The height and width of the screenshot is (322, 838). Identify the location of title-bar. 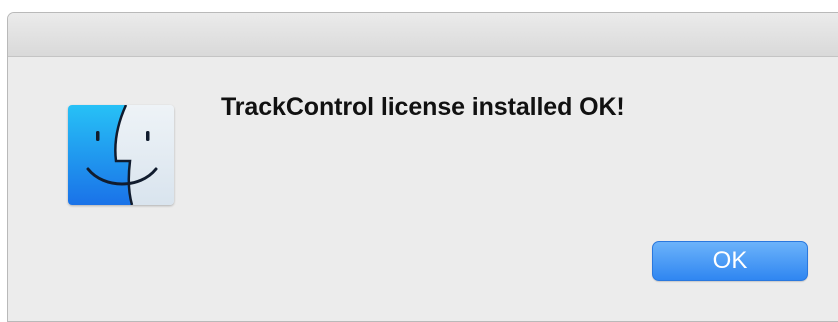
(423, 35).